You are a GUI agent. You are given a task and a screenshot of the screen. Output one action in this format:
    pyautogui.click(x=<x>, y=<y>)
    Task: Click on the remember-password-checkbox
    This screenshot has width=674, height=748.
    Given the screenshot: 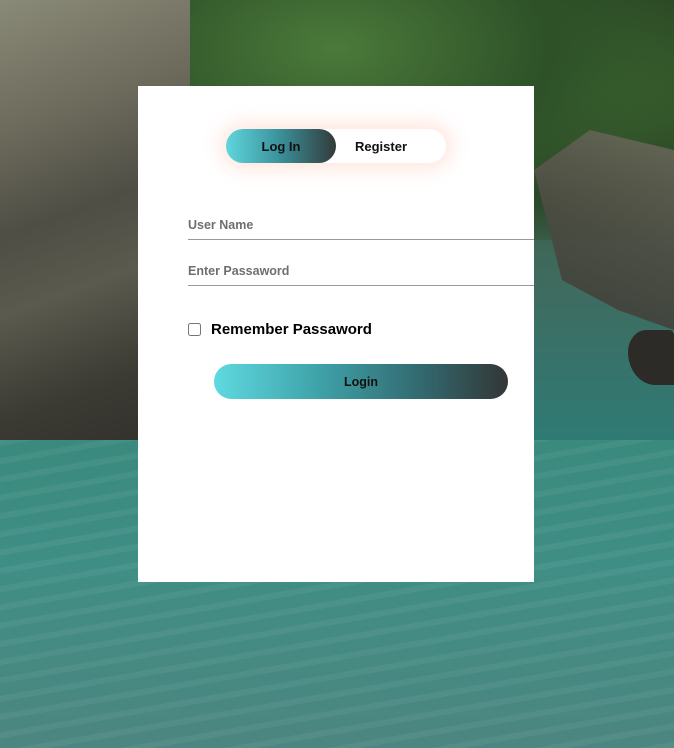 What is the action you would take?
    pyautogui.click(x=194, y=329)
    